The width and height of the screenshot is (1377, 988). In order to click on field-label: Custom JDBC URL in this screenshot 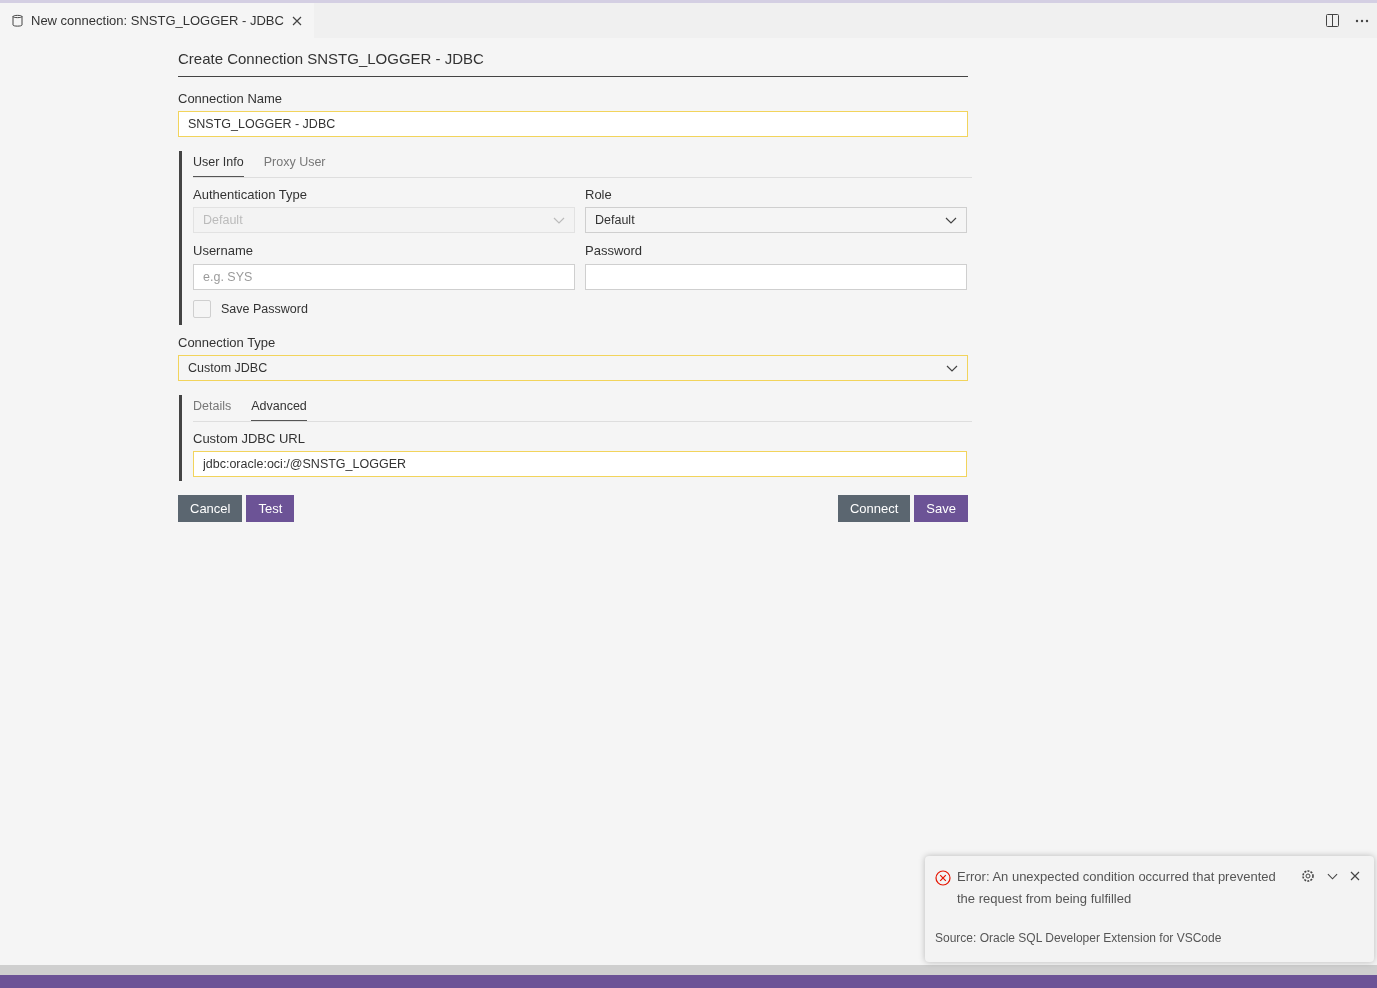, I will do `click(249, 438)`.